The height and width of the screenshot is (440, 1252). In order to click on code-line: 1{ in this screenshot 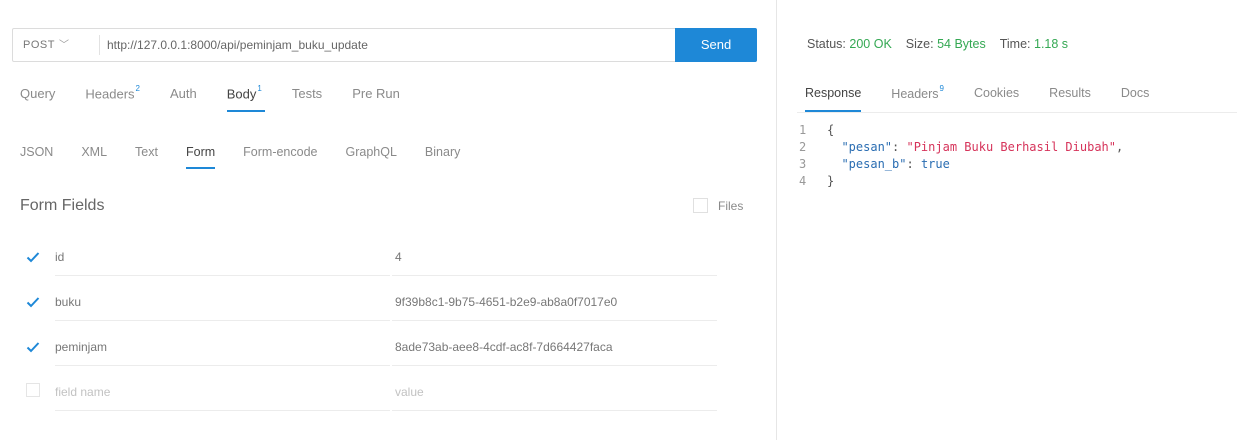, I will do `click(961, 130)`.